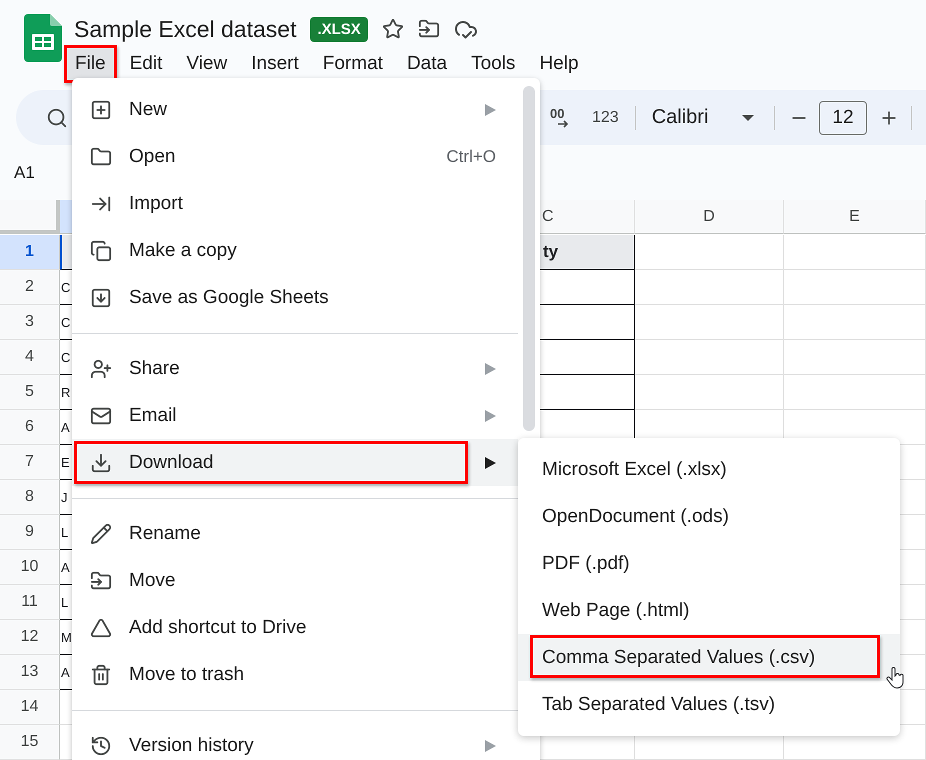  Describe the element at coordinates (275, 64) in the screenshot. I see `menu-bar-item: Insert` at that location.